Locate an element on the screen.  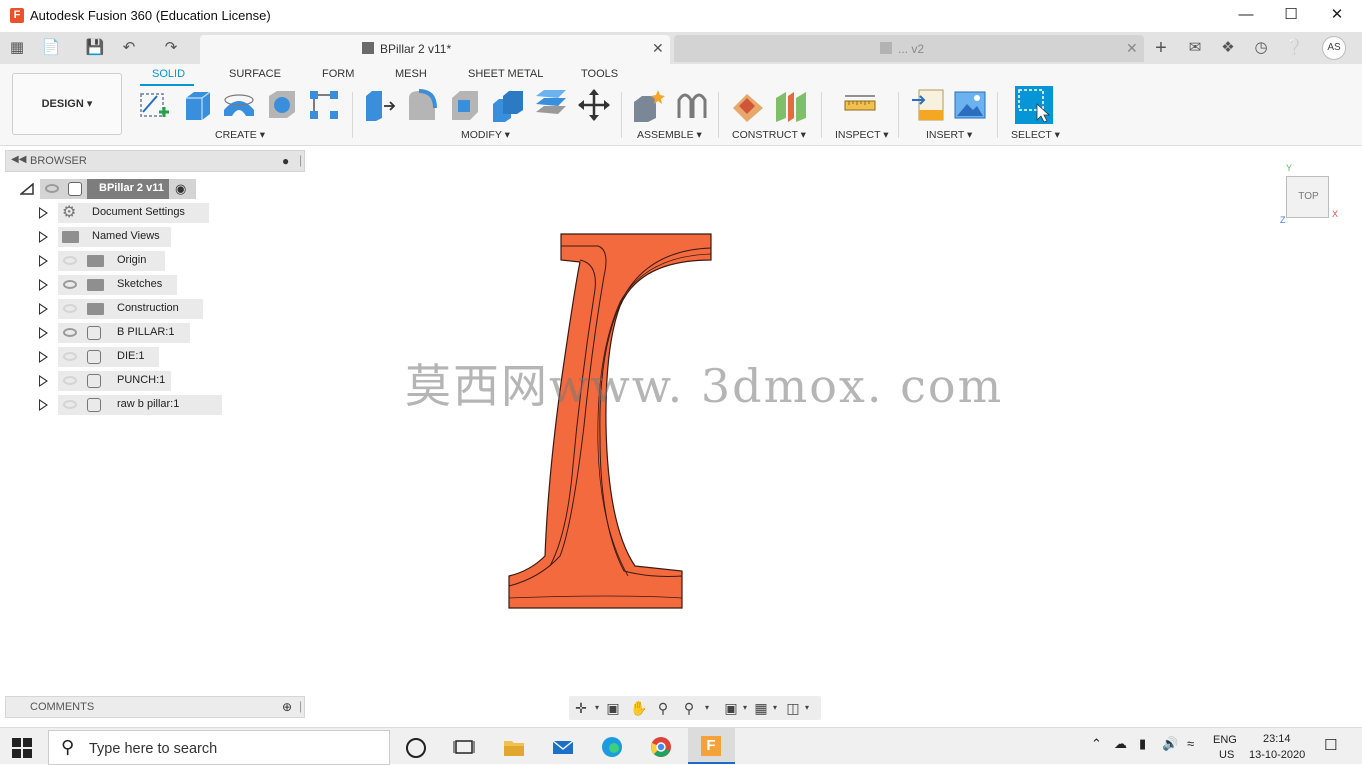
bpillar-part-model is located at coordinates (610, 421).